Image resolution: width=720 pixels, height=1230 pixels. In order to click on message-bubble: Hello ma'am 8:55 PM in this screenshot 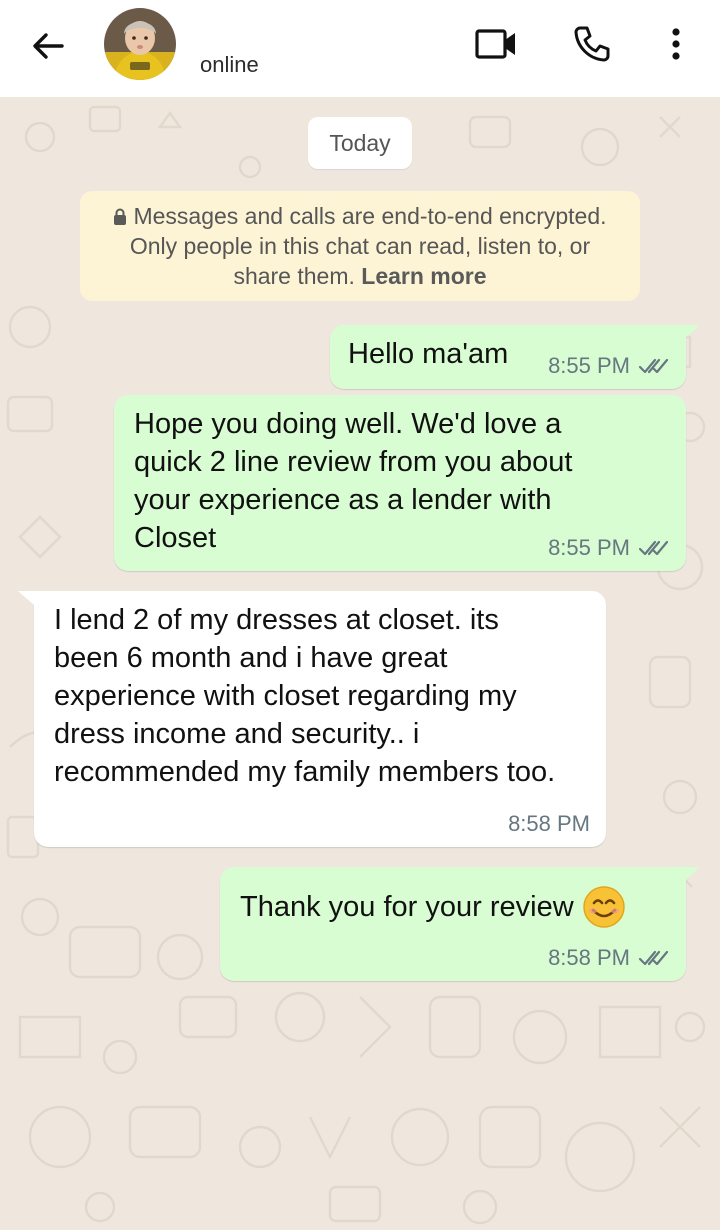, I will do `click(508, 357)`.